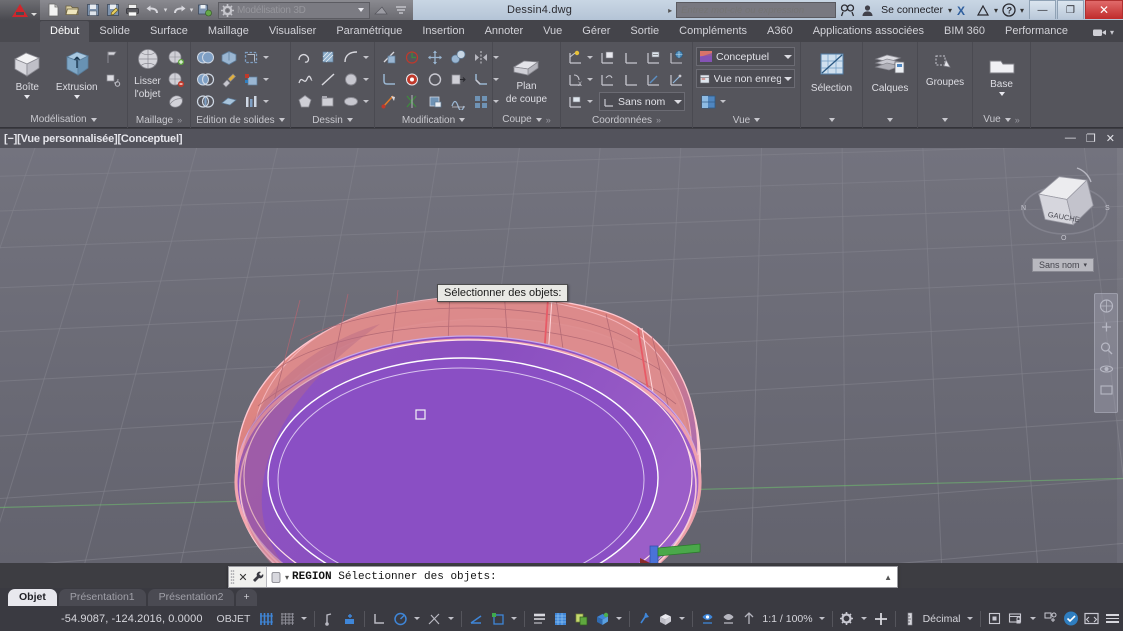 The image size is (1123, 631). Describe the element at coordinates (305, 57) in the screenshot. I see `polyline-button` at that location.